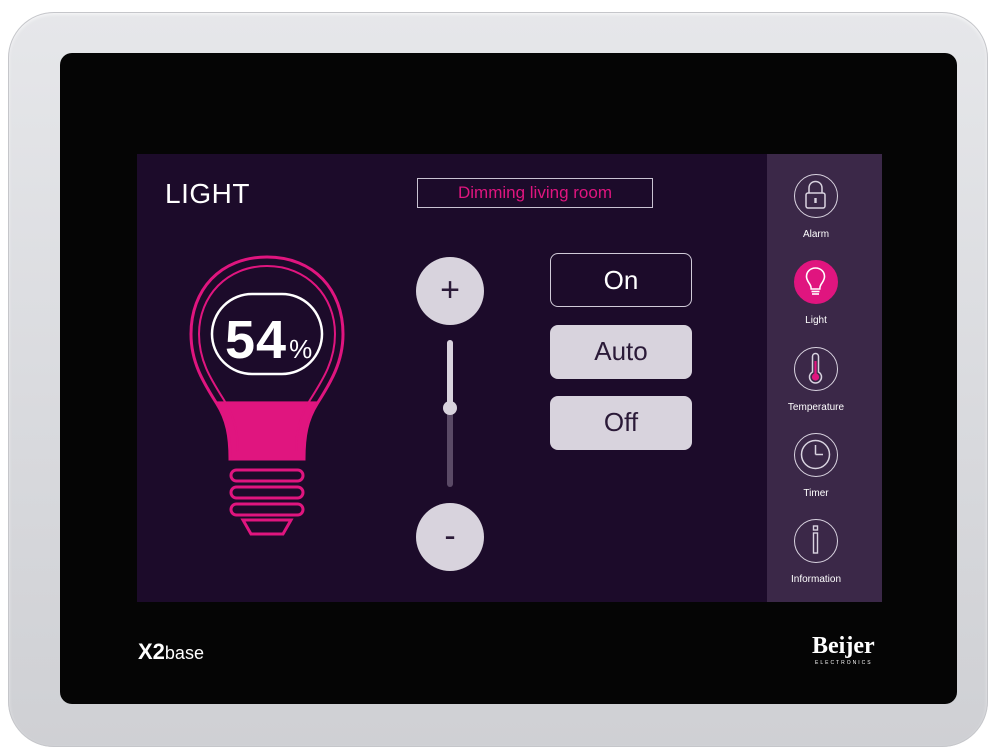  What do you see at coordinates (256, 340) in the screenshot?
I see `percent-value: 54` at bounding box center [256, 340].